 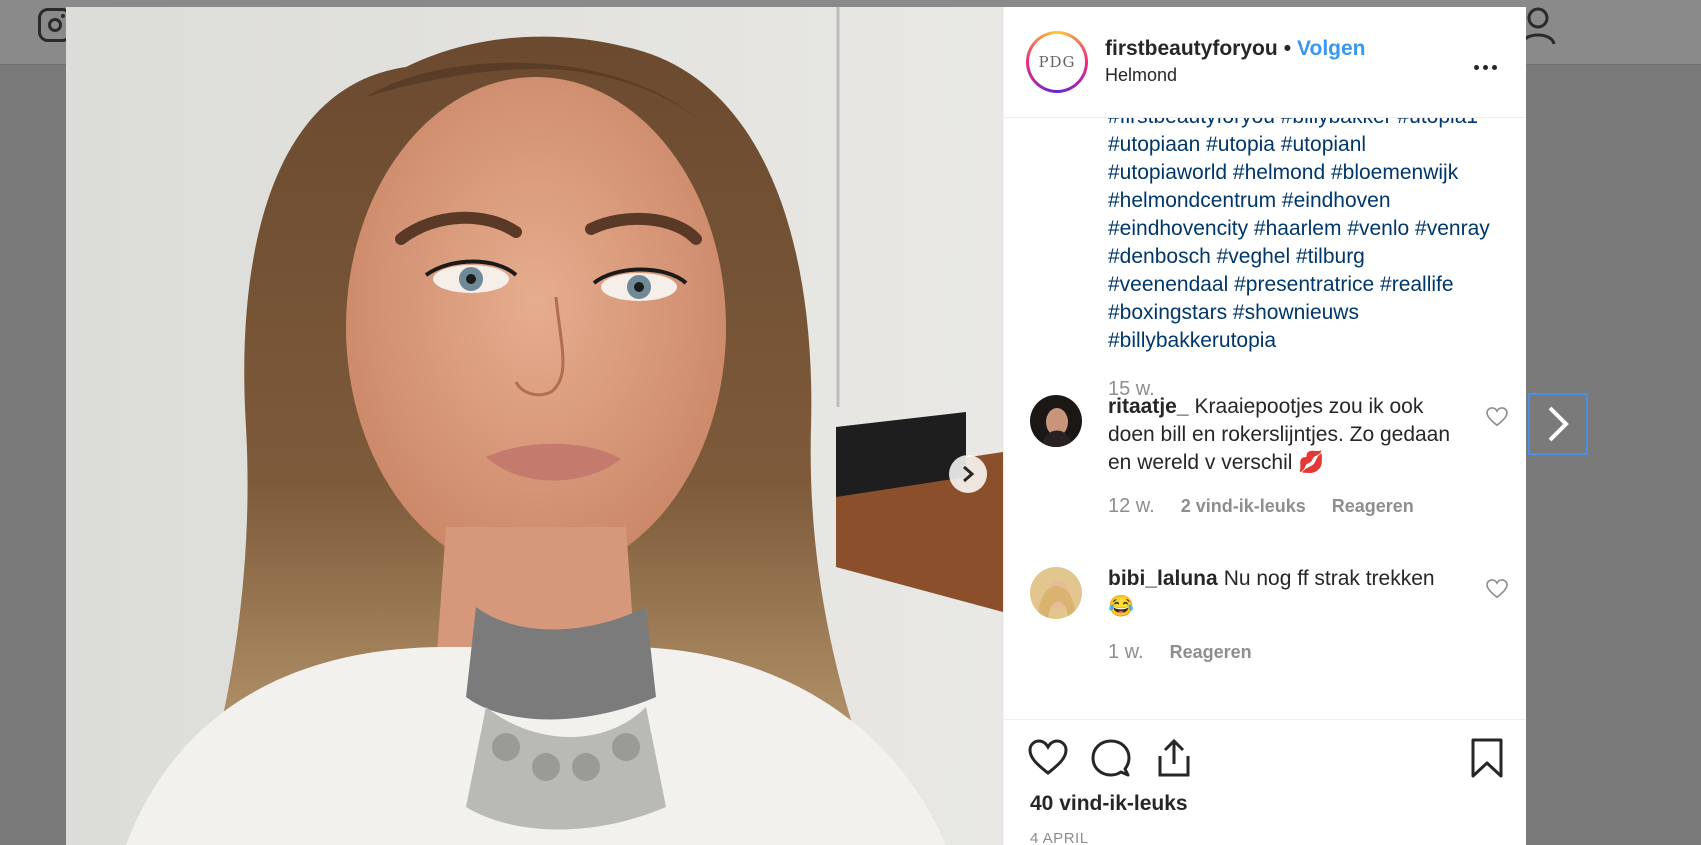 I want to click on caption-line: #utopiaan #utopia #utopianl, so click(x=1308, y=145).